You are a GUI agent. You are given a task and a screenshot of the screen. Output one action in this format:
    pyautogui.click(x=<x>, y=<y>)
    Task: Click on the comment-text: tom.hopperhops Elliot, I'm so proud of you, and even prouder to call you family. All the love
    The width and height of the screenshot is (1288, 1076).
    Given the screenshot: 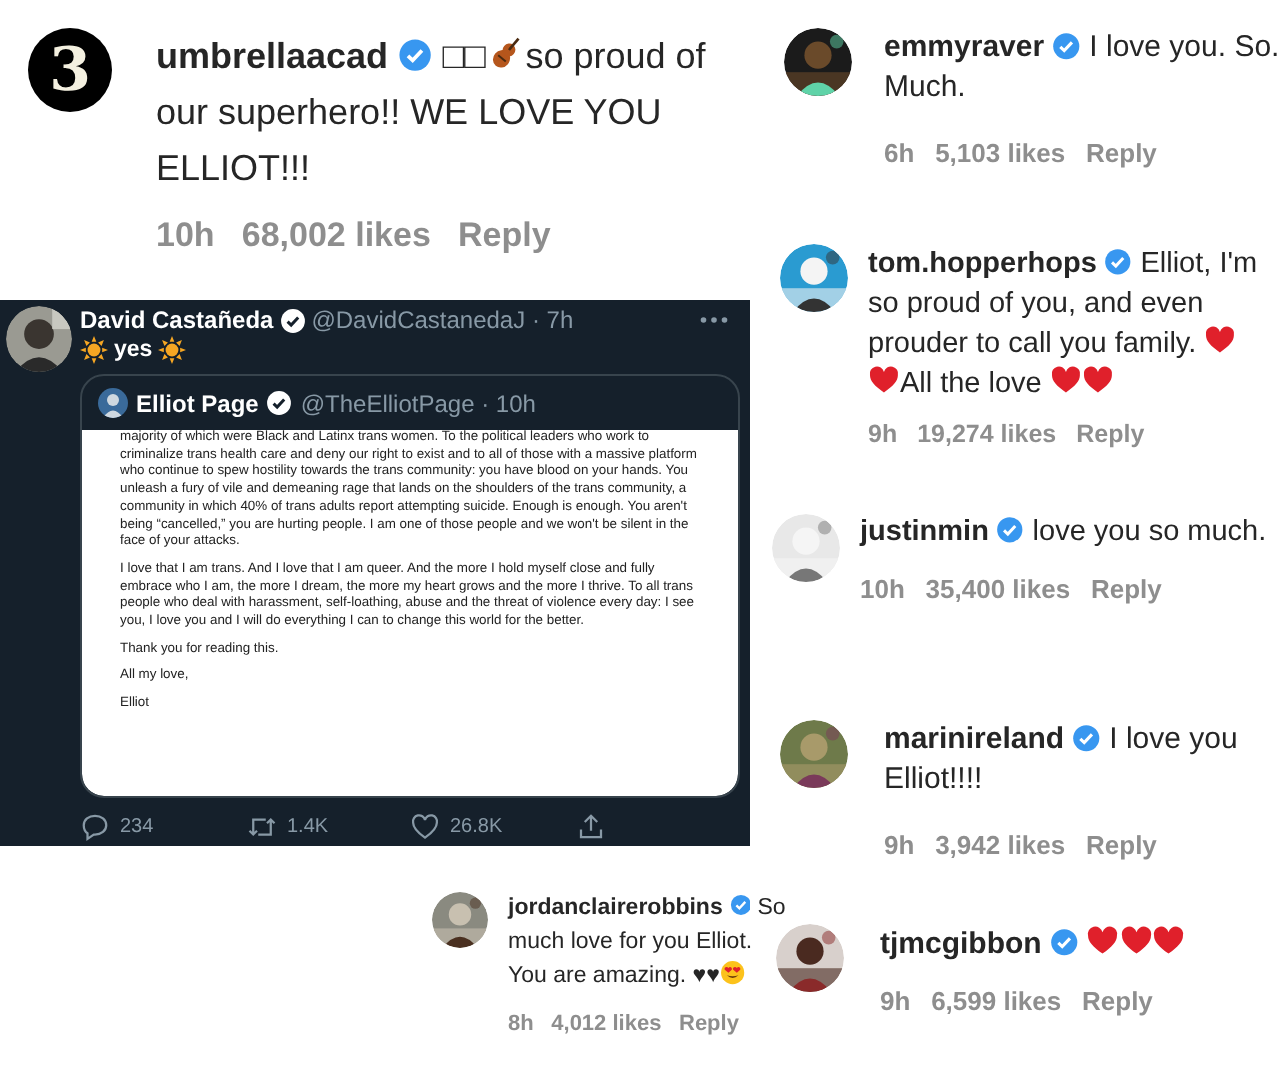 What is the action you would take?
    pyautogui.click(x=1064, y=324)
    